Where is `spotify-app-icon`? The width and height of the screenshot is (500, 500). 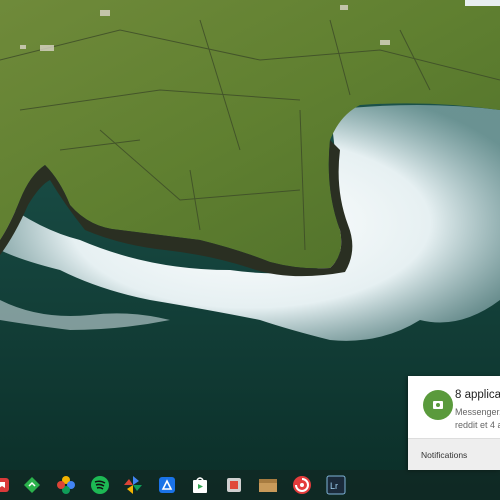
spotify-app-icon is located at coordinates (100, 485).